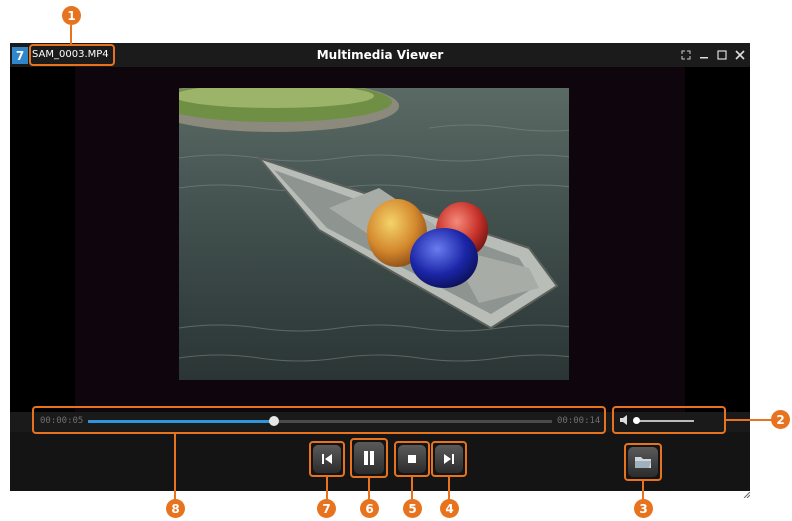 The image size is (792, 521). I want to click on callout-4: 4, so click(449, 508).